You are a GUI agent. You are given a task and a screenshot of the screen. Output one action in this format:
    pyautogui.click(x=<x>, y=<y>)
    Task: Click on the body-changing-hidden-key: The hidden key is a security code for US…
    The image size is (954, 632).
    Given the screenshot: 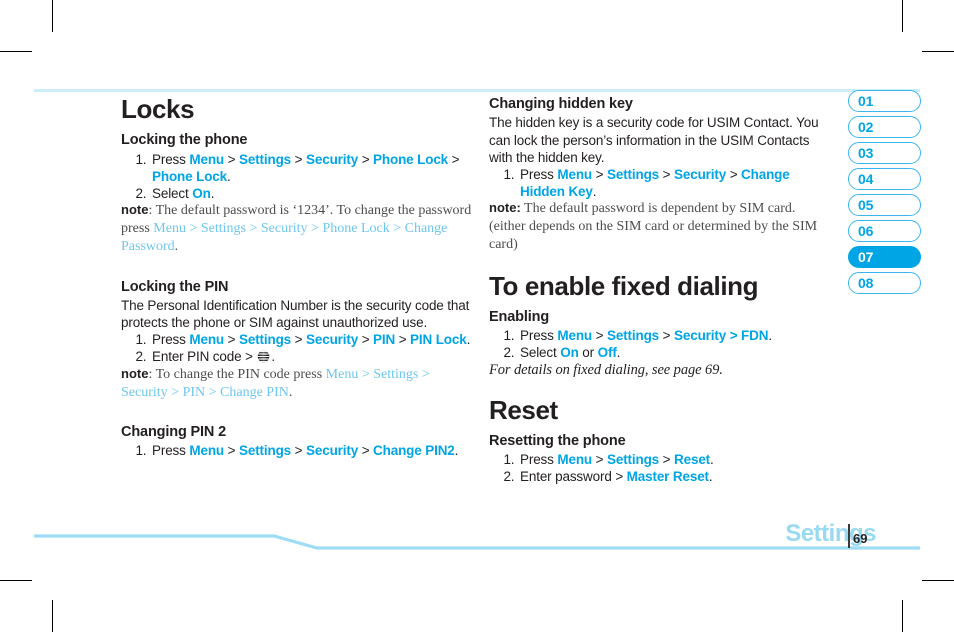 What is the action you would take?
    pyautogui.click(x=654, y=140)
    